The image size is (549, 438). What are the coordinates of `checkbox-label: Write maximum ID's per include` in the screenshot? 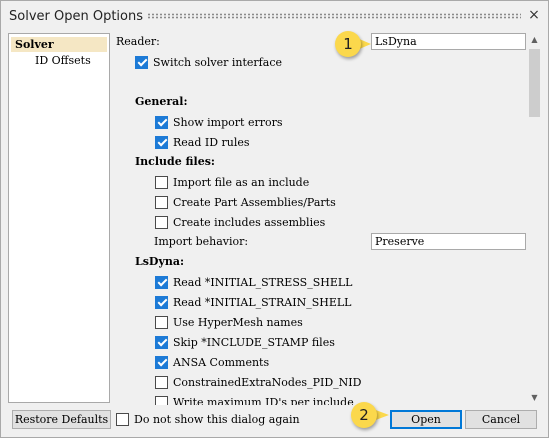 It's located at (263, 400).